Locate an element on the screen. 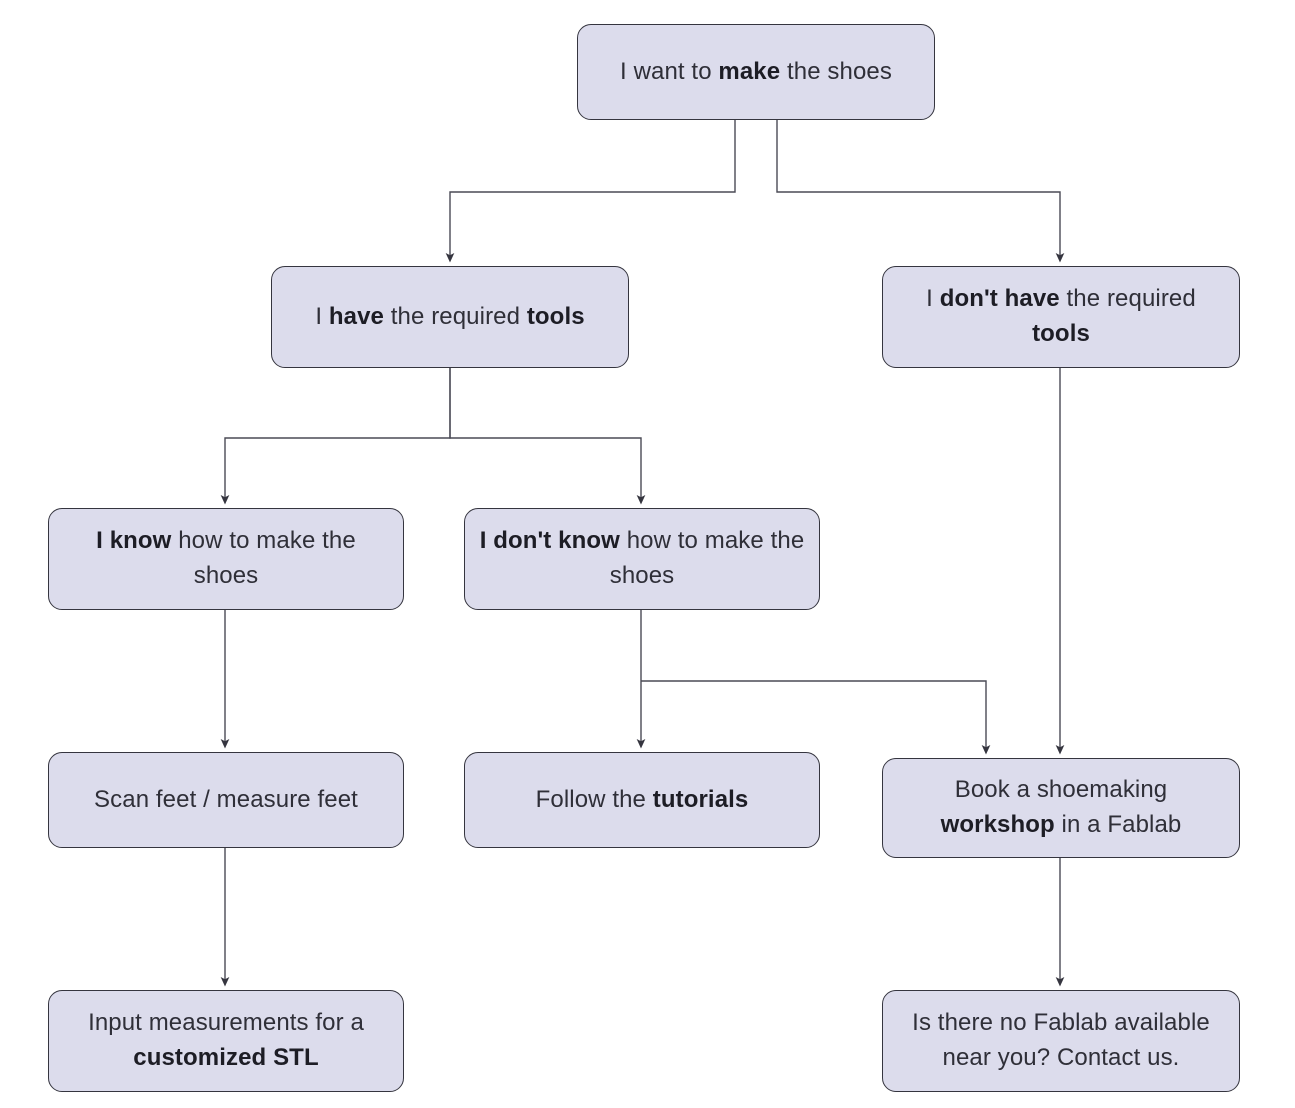  node-label: I know how to make the shoes is located at coordinates (226, 558).